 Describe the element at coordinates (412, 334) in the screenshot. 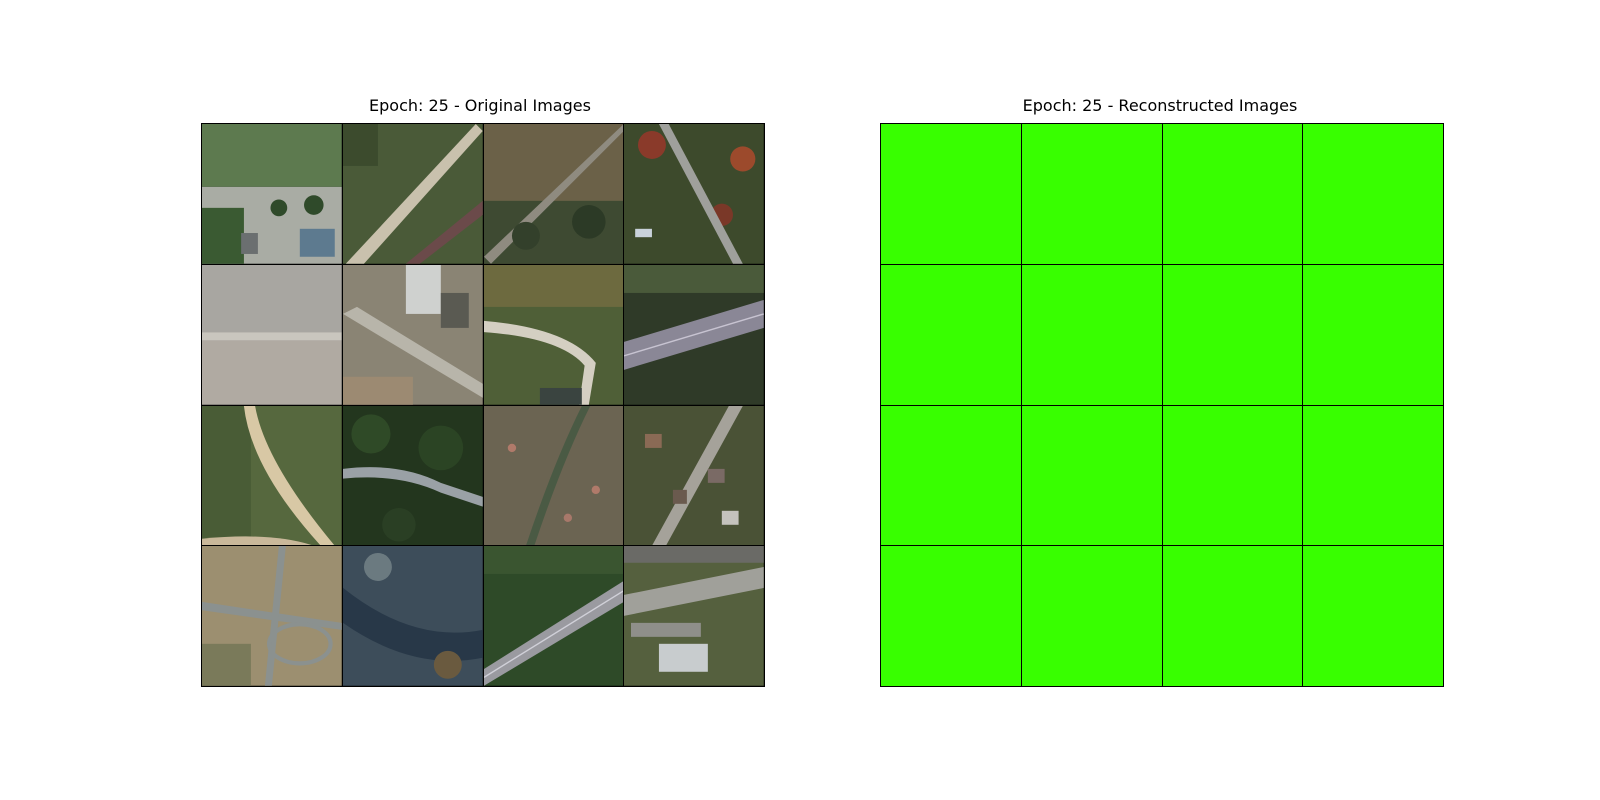

I see `image-tile-industrial-road` at that location.